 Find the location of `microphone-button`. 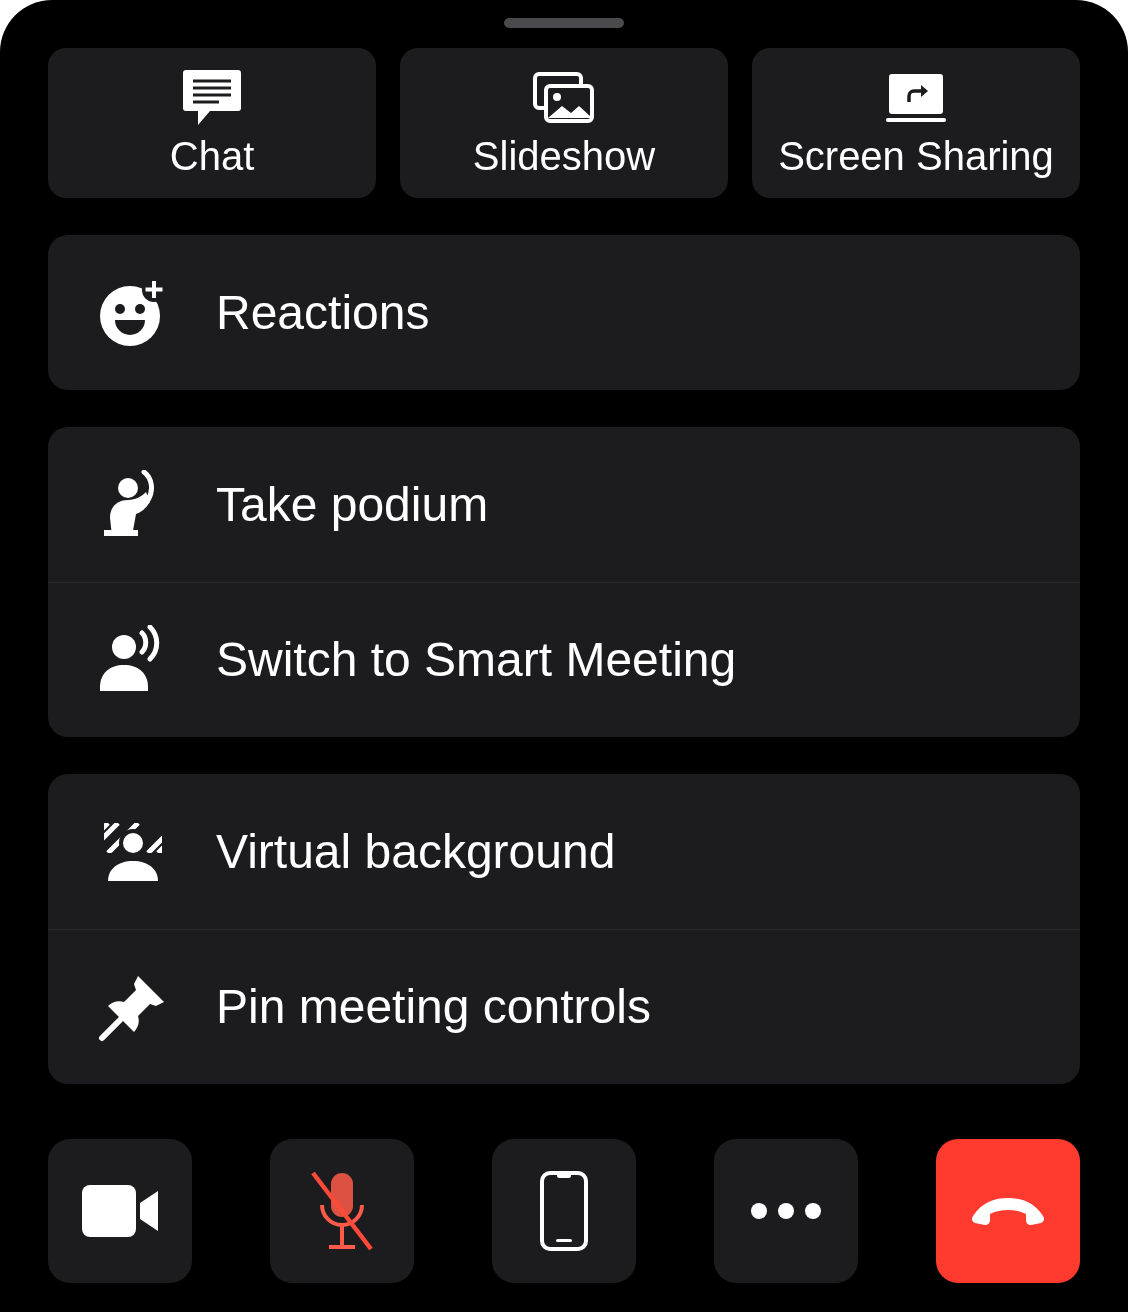

microphone-button is located at coordinates (342, 1211).